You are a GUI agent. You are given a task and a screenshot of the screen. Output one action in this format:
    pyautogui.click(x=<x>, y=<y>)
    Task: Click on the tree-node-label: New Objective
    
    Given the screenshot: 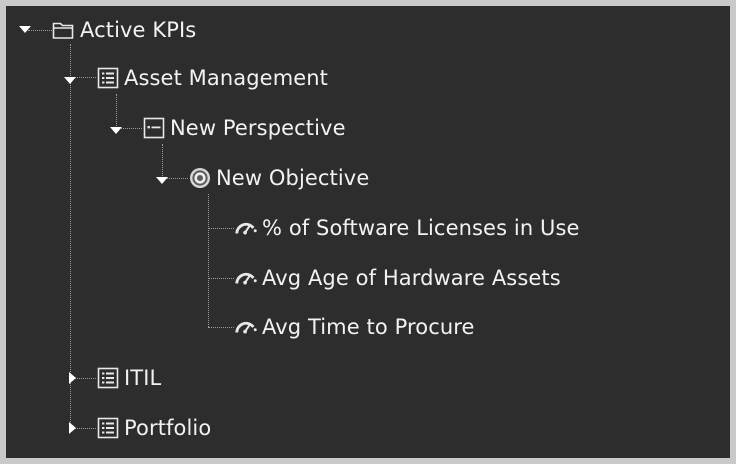 What is the action you would take?
    pyautogui.click(x=293, y=178)
    